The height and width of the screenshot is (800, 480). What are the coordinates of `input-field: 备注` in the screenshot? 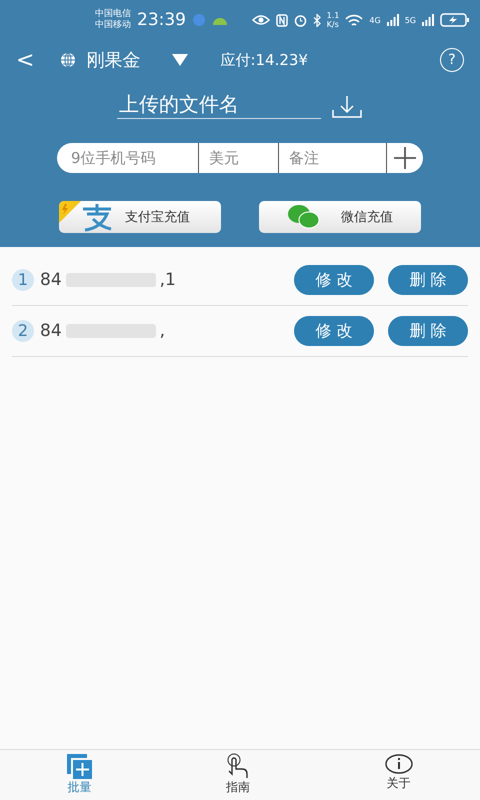 It's located at (333, 158).